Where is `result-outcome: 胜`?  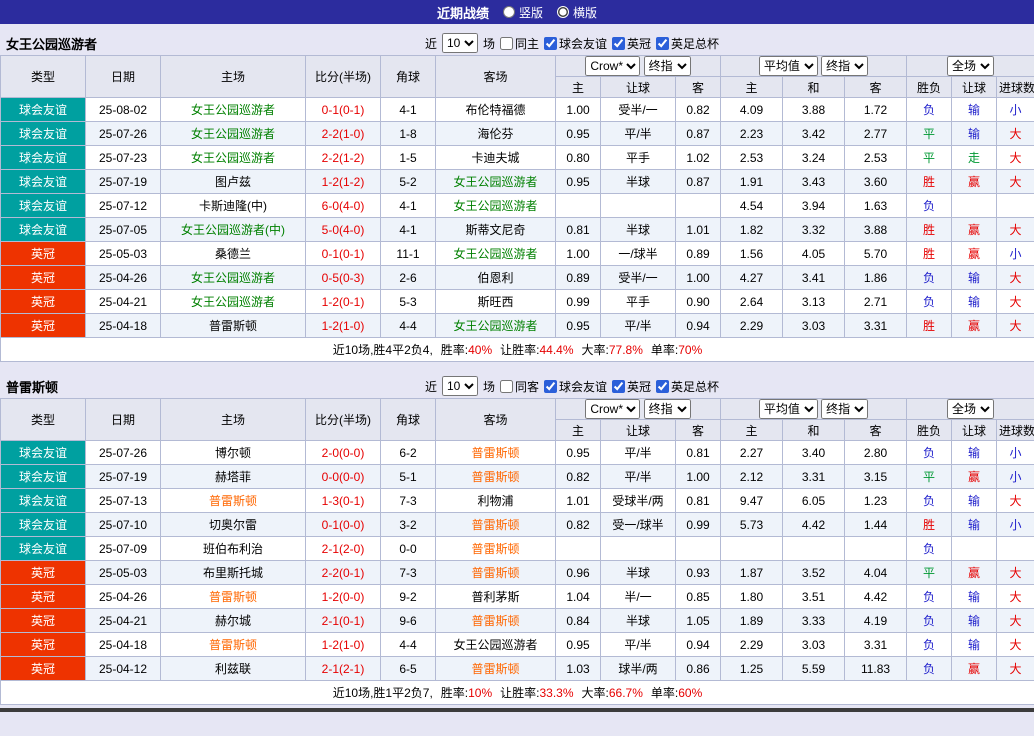
result-outcome: 胜 is located at coordinates (929, 524).